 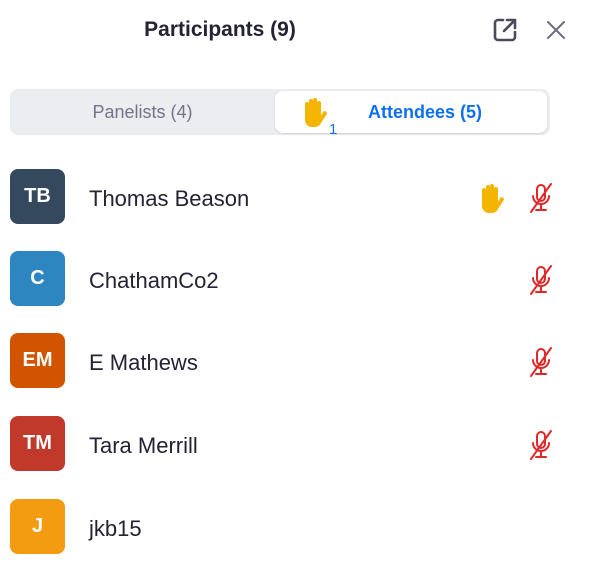 What do you see at coordinates (37, 360) in the screenshot?
I see `avatar: EM` at bounding box center [37, 360].